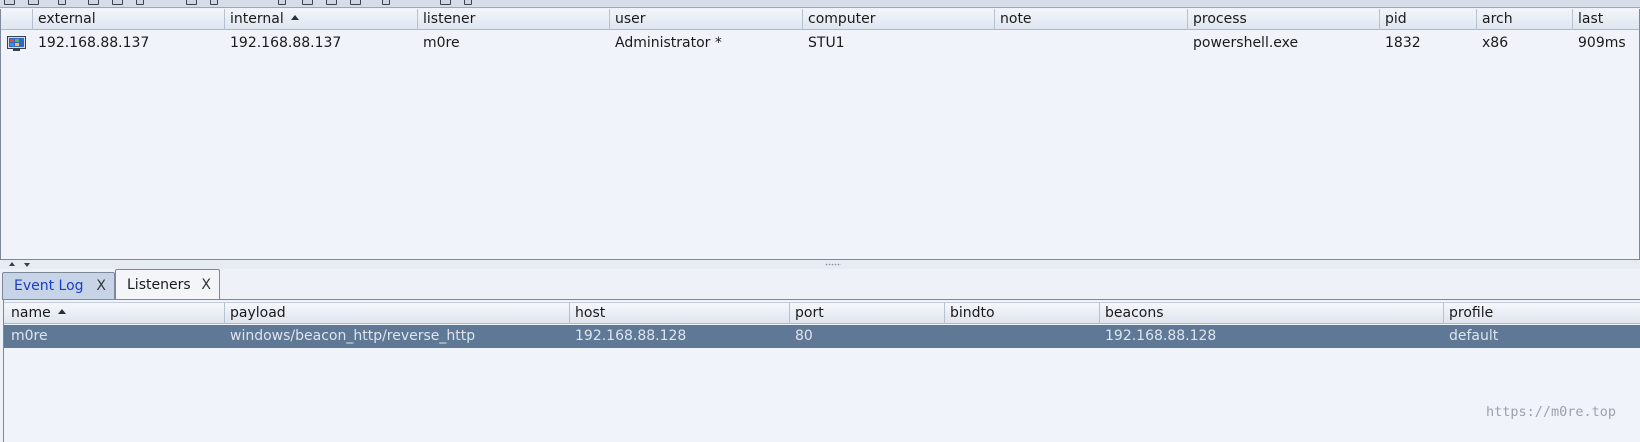 This screenshot has height=442, width=1640. I want to click on column-header-label: host, so click(590, 313).